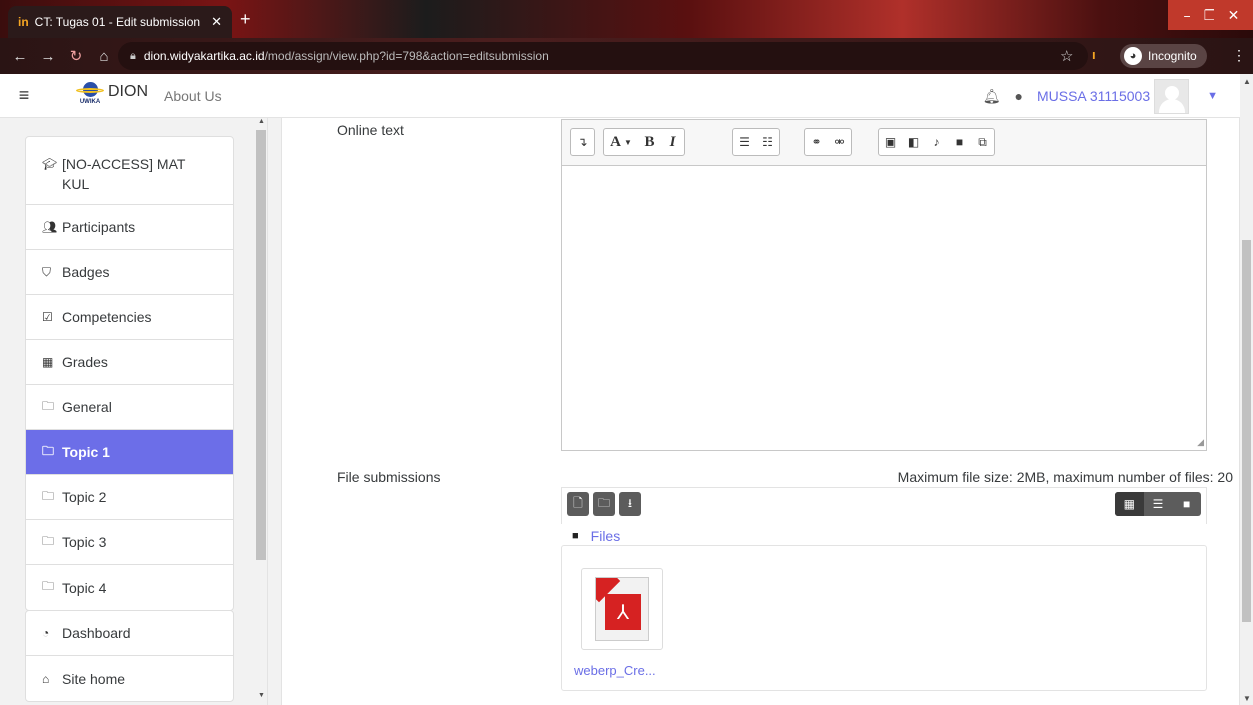 The width and height of the screenshot is (1253, 705). Describe the element at coordinates (133, 55) in the screenshot. I see `lock-icon: 🔒︎` at that location.